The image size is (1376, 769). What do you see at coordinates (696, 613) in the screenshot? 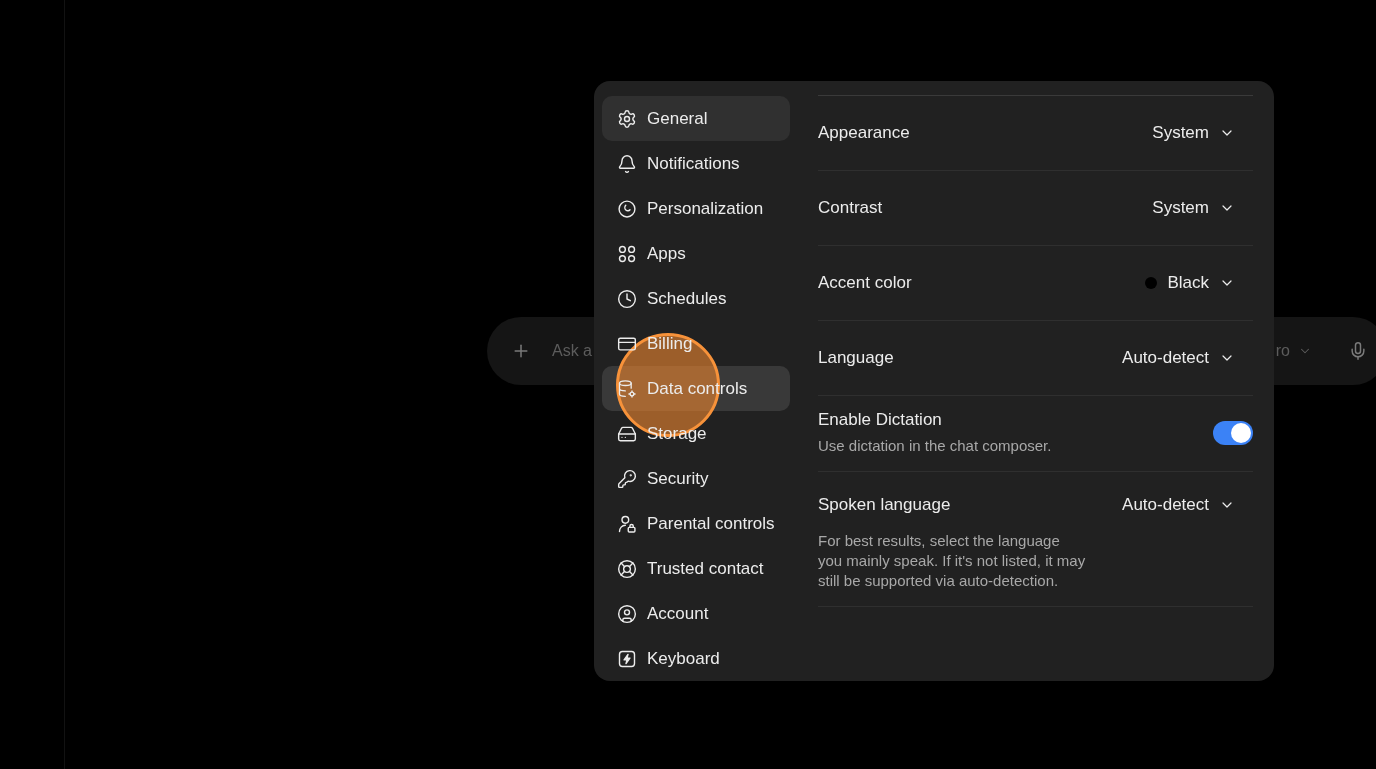
I see `sidebar-item: Account` at bounding box center [696, 613].